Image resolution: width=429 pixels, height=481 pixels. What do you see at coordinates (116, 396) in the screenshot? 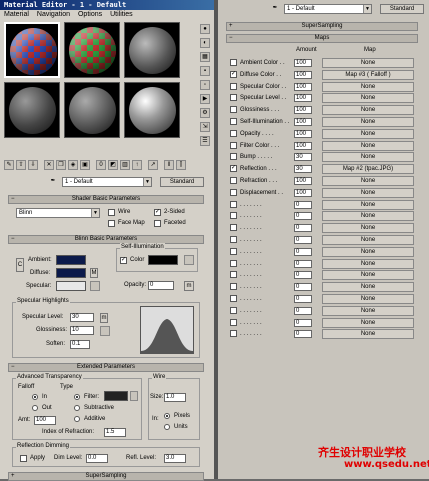
I see `filter-swatch` at bounding box center [116, 396].